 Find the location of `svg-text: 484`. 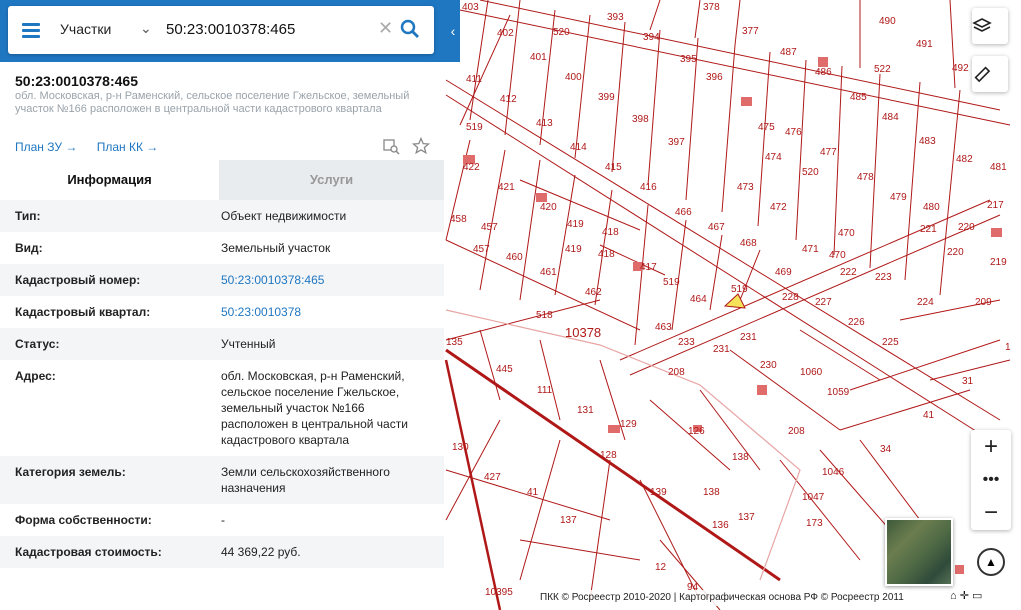

svg-text: 484 is located at coordinates (890, 117).